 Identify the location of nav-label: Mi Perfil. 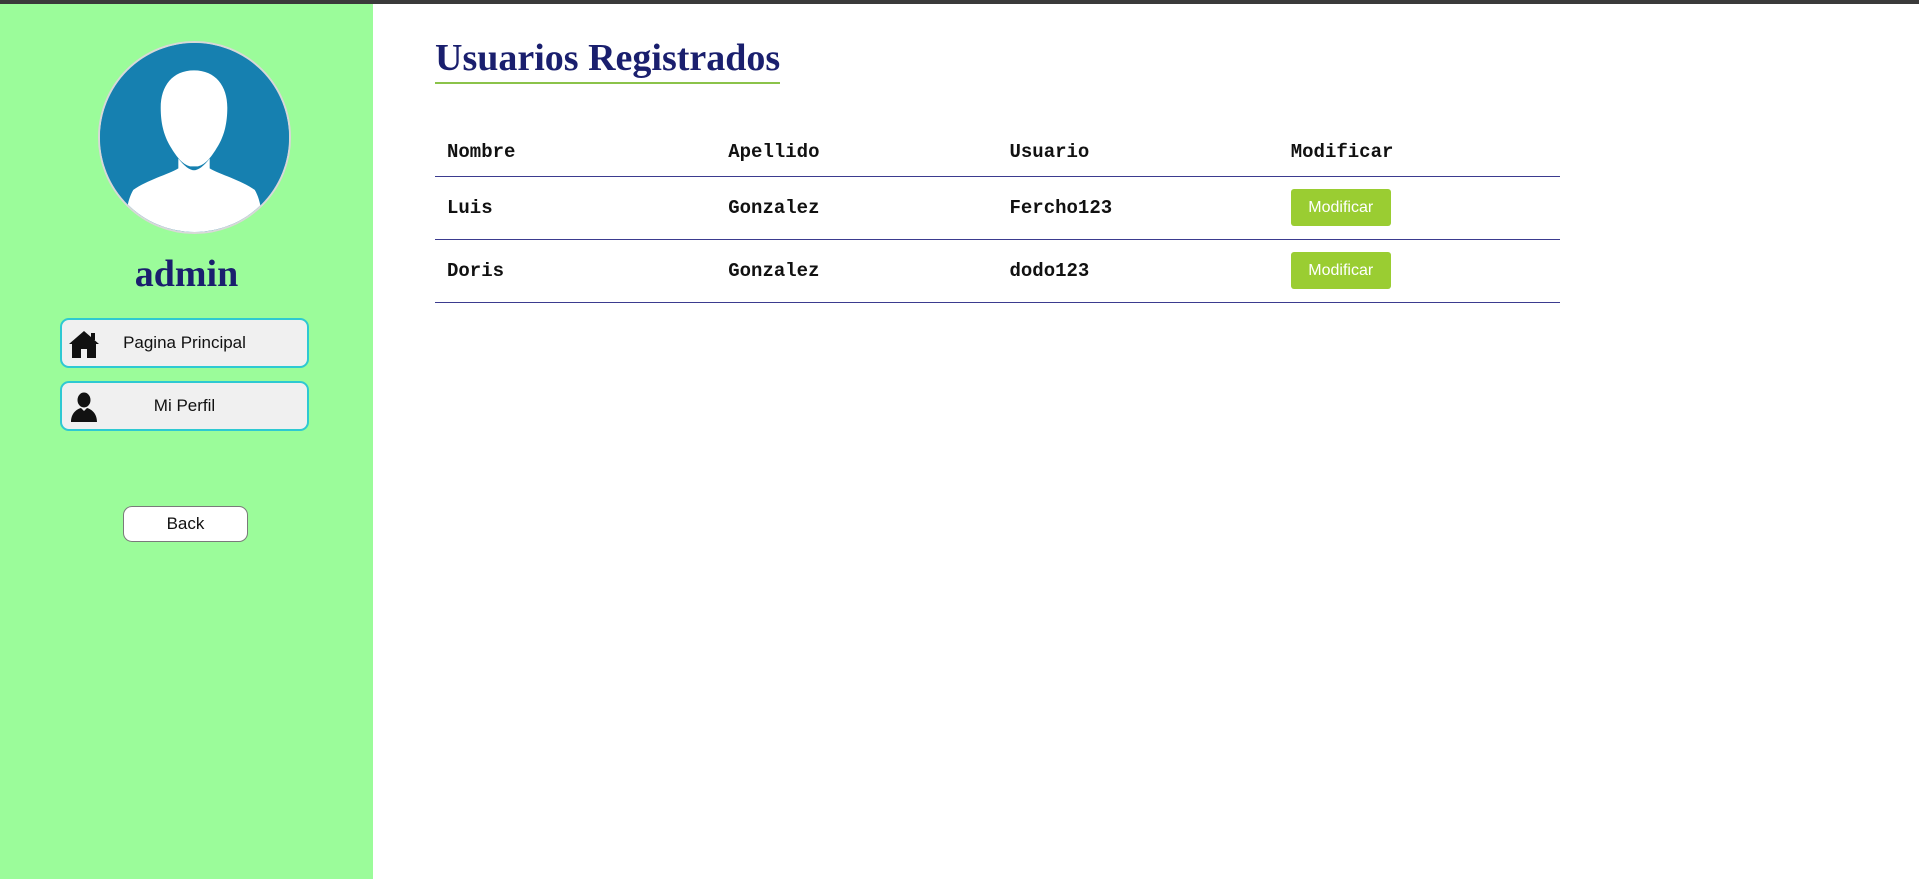
(184, 405).